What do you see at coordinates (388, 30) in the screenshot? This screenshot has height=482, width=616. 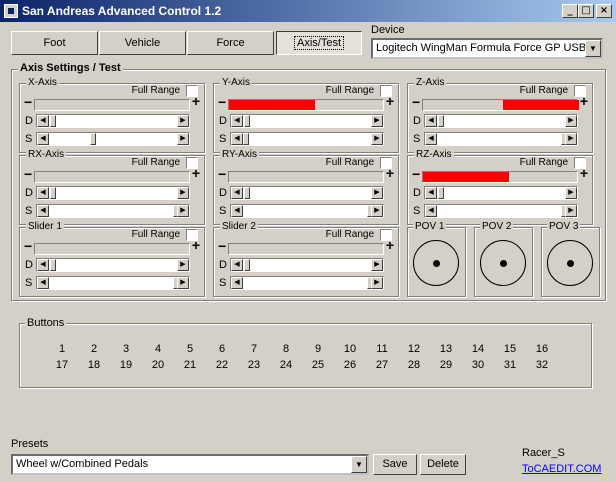 I see `device-label: Device` at bounding box center [388, 30].